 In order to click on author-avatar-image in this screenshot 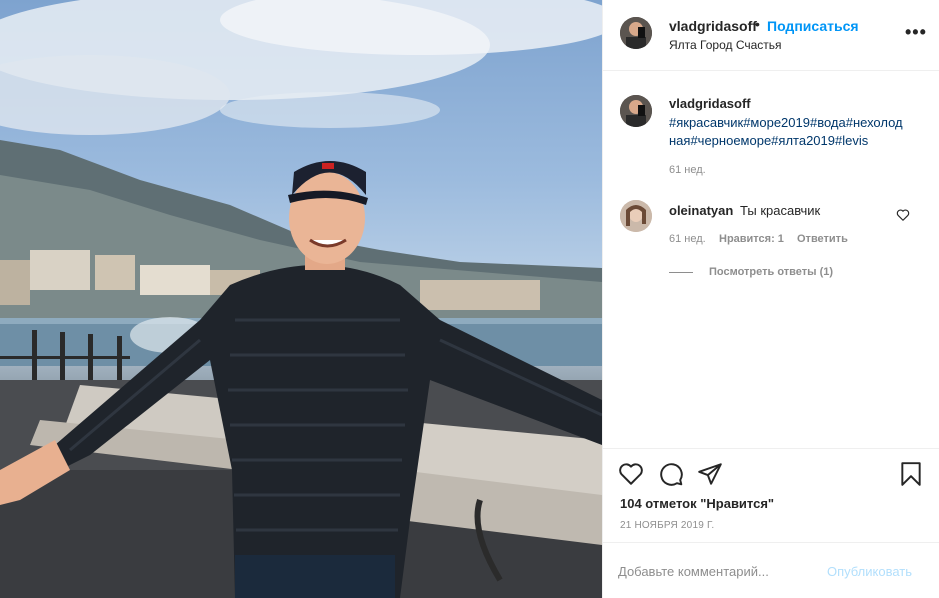, I will do `click(636, 33)`.